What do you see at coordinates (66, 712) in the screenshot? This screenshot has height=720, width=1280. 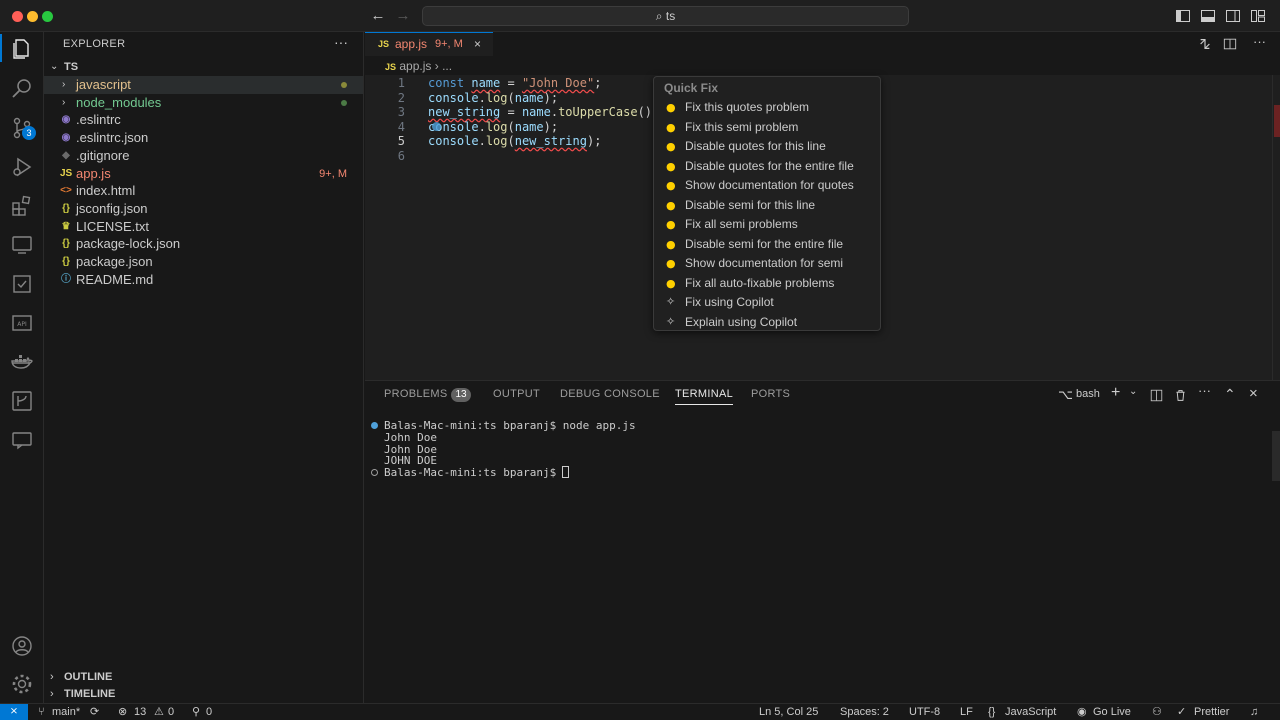 I see `branch-name: main*` at bounding box center [66, 712].